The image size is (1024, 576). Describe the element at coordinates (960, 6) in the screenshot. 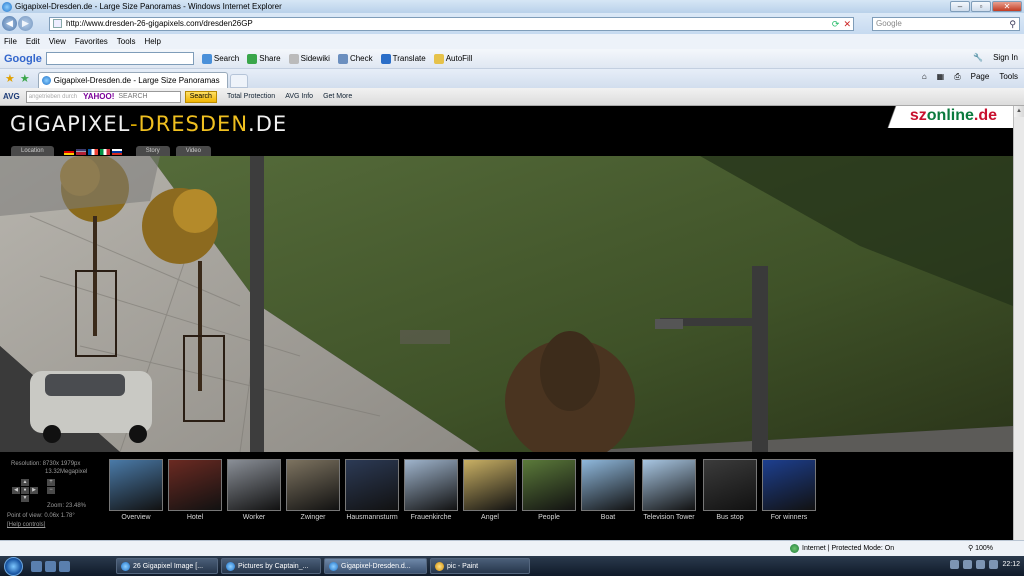

I see `minimize-button: –` at that location.